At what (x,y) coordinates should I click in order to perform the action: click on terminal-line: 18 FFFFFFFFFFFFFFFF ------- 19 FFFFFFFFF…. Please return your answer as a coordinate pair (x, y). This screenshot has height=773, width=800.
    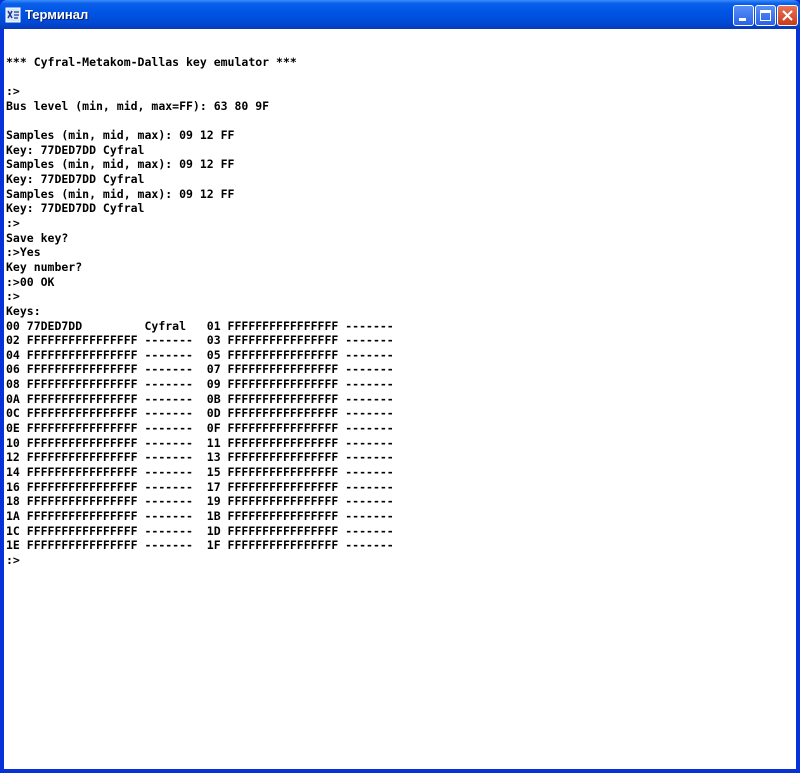
    Looking at the image, I should click on (200, 501).